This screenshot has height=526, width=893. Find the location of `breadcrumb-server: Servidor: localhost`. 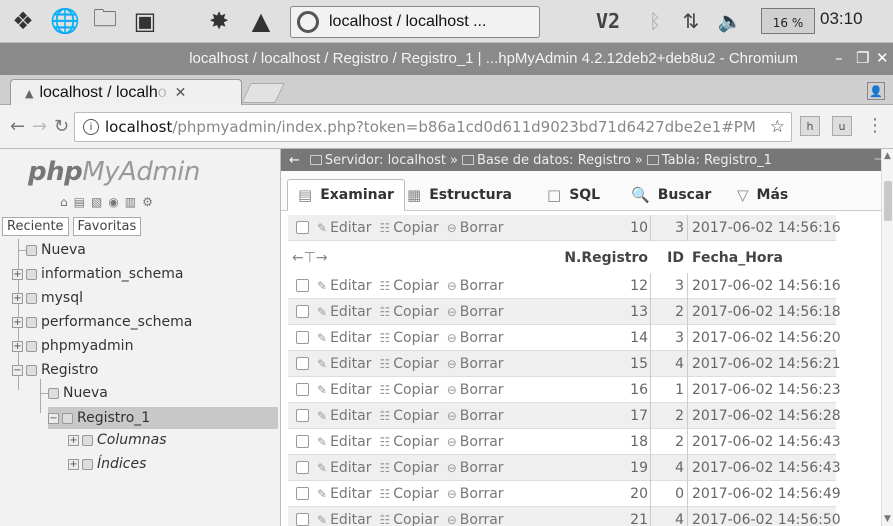

breadcrumb-server: Servidor: localhost is located at coordinates (385, 160).